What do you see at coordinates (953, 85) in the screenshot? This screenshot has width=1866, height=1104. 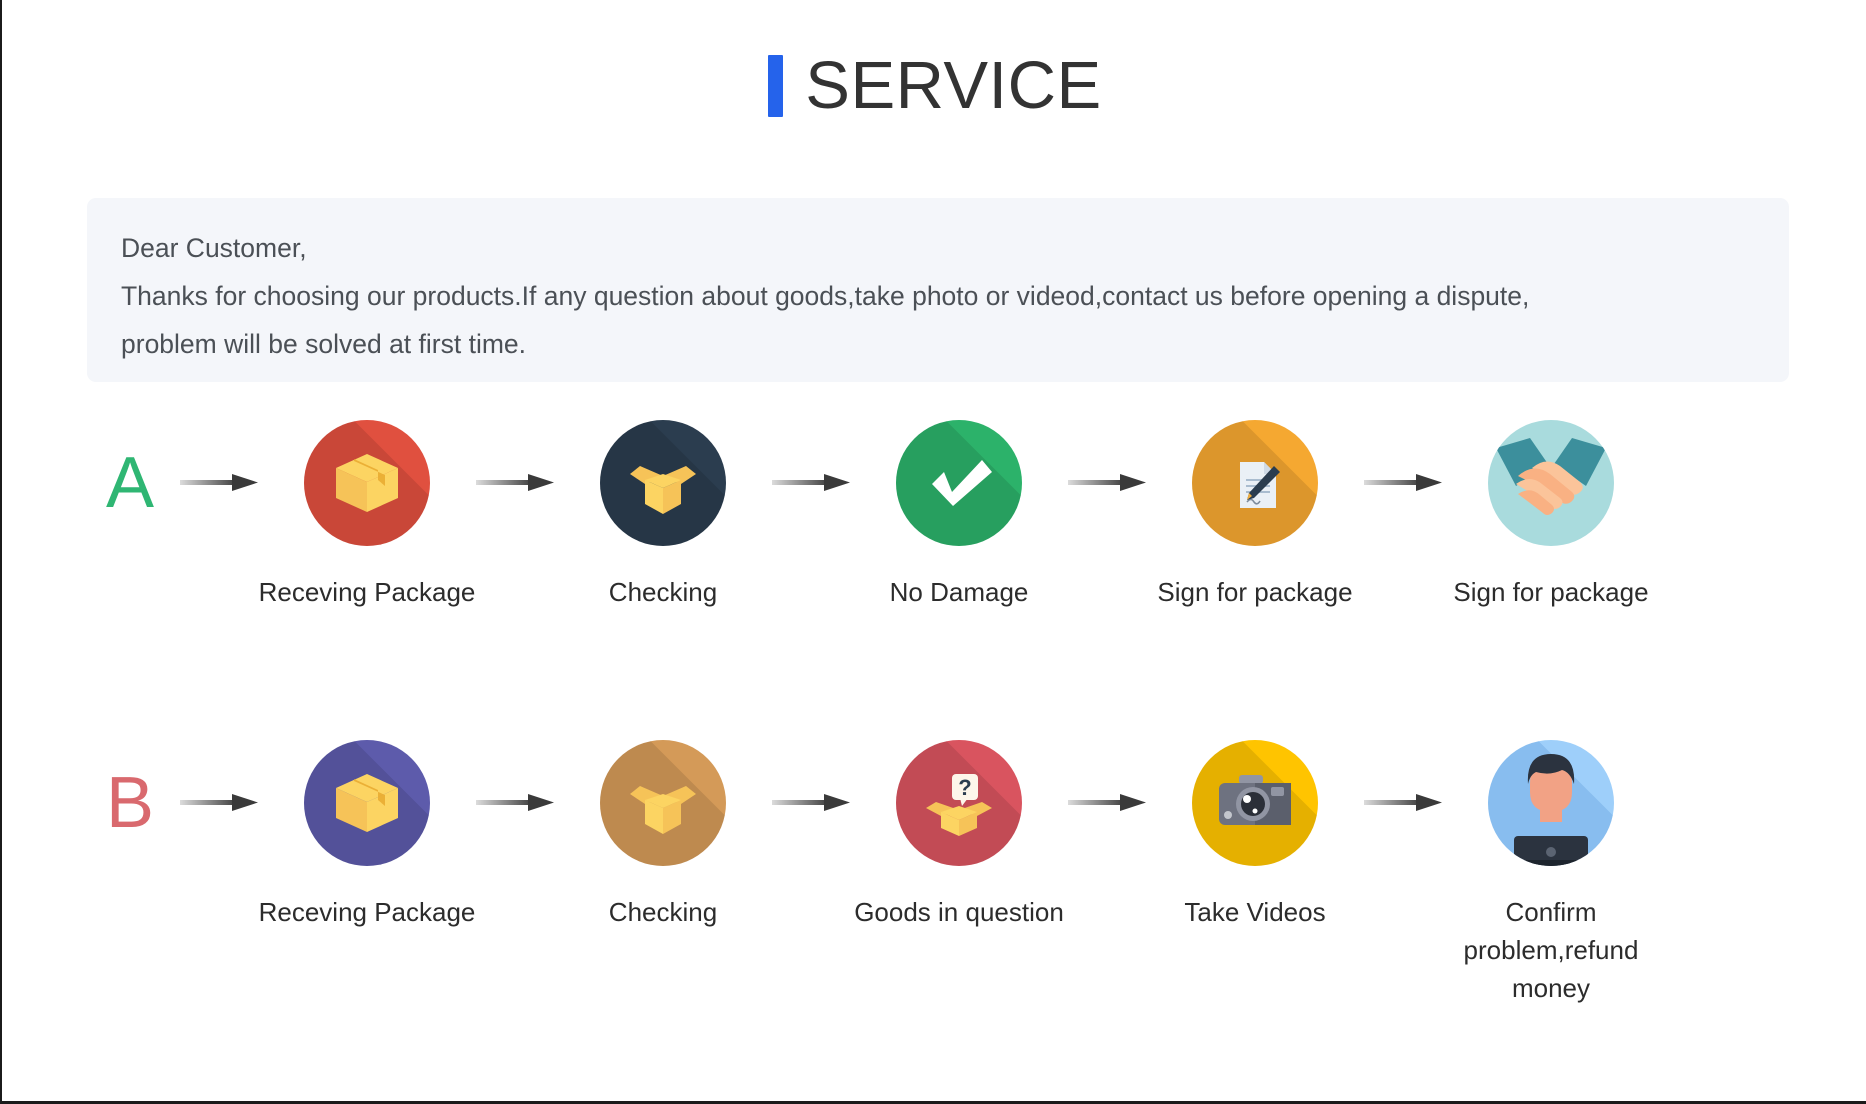 I see `page-title-text: SERVICE` at bounding box center [953, 85].